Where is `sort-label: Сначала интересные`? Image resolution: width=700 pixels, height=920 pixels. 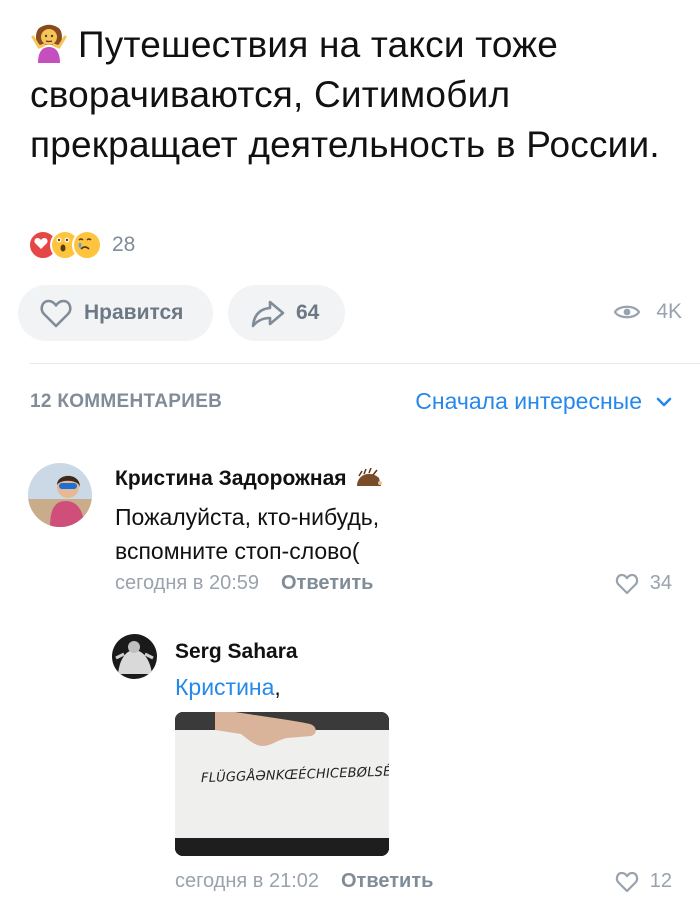
sort-label: Сначала интересные is located at coordinates (528, 401).